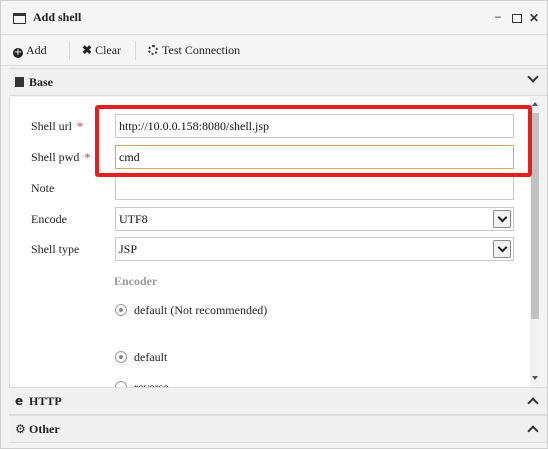 The height and width of the screenshot is (449, 548). Describe the element at coordinates (57, 17) in the screenshot. I see `dialog-title: Add shell` at that location.